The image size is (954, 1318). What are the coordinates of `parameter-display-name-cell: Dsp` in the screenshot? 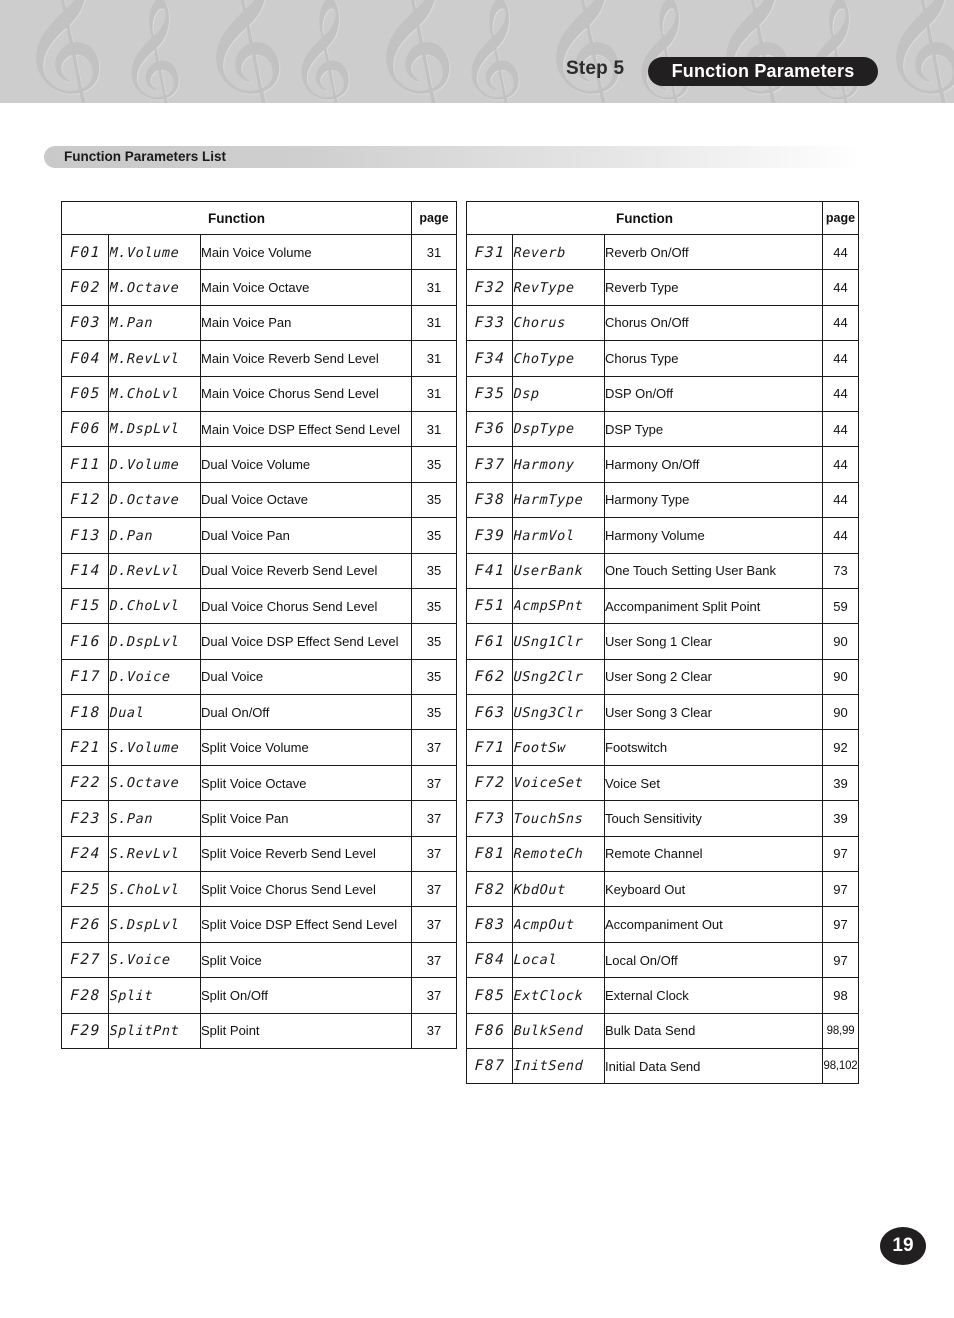 It's located at (558, 394).